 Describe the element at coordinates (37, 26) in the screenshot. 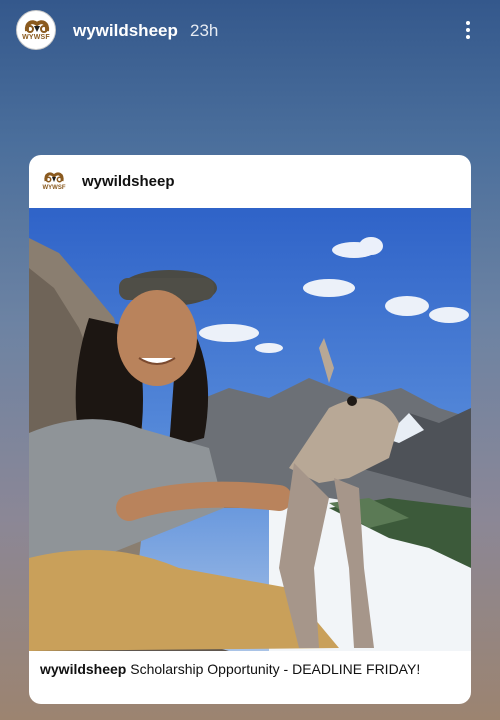

I see `ram-logo-icon` at that location.